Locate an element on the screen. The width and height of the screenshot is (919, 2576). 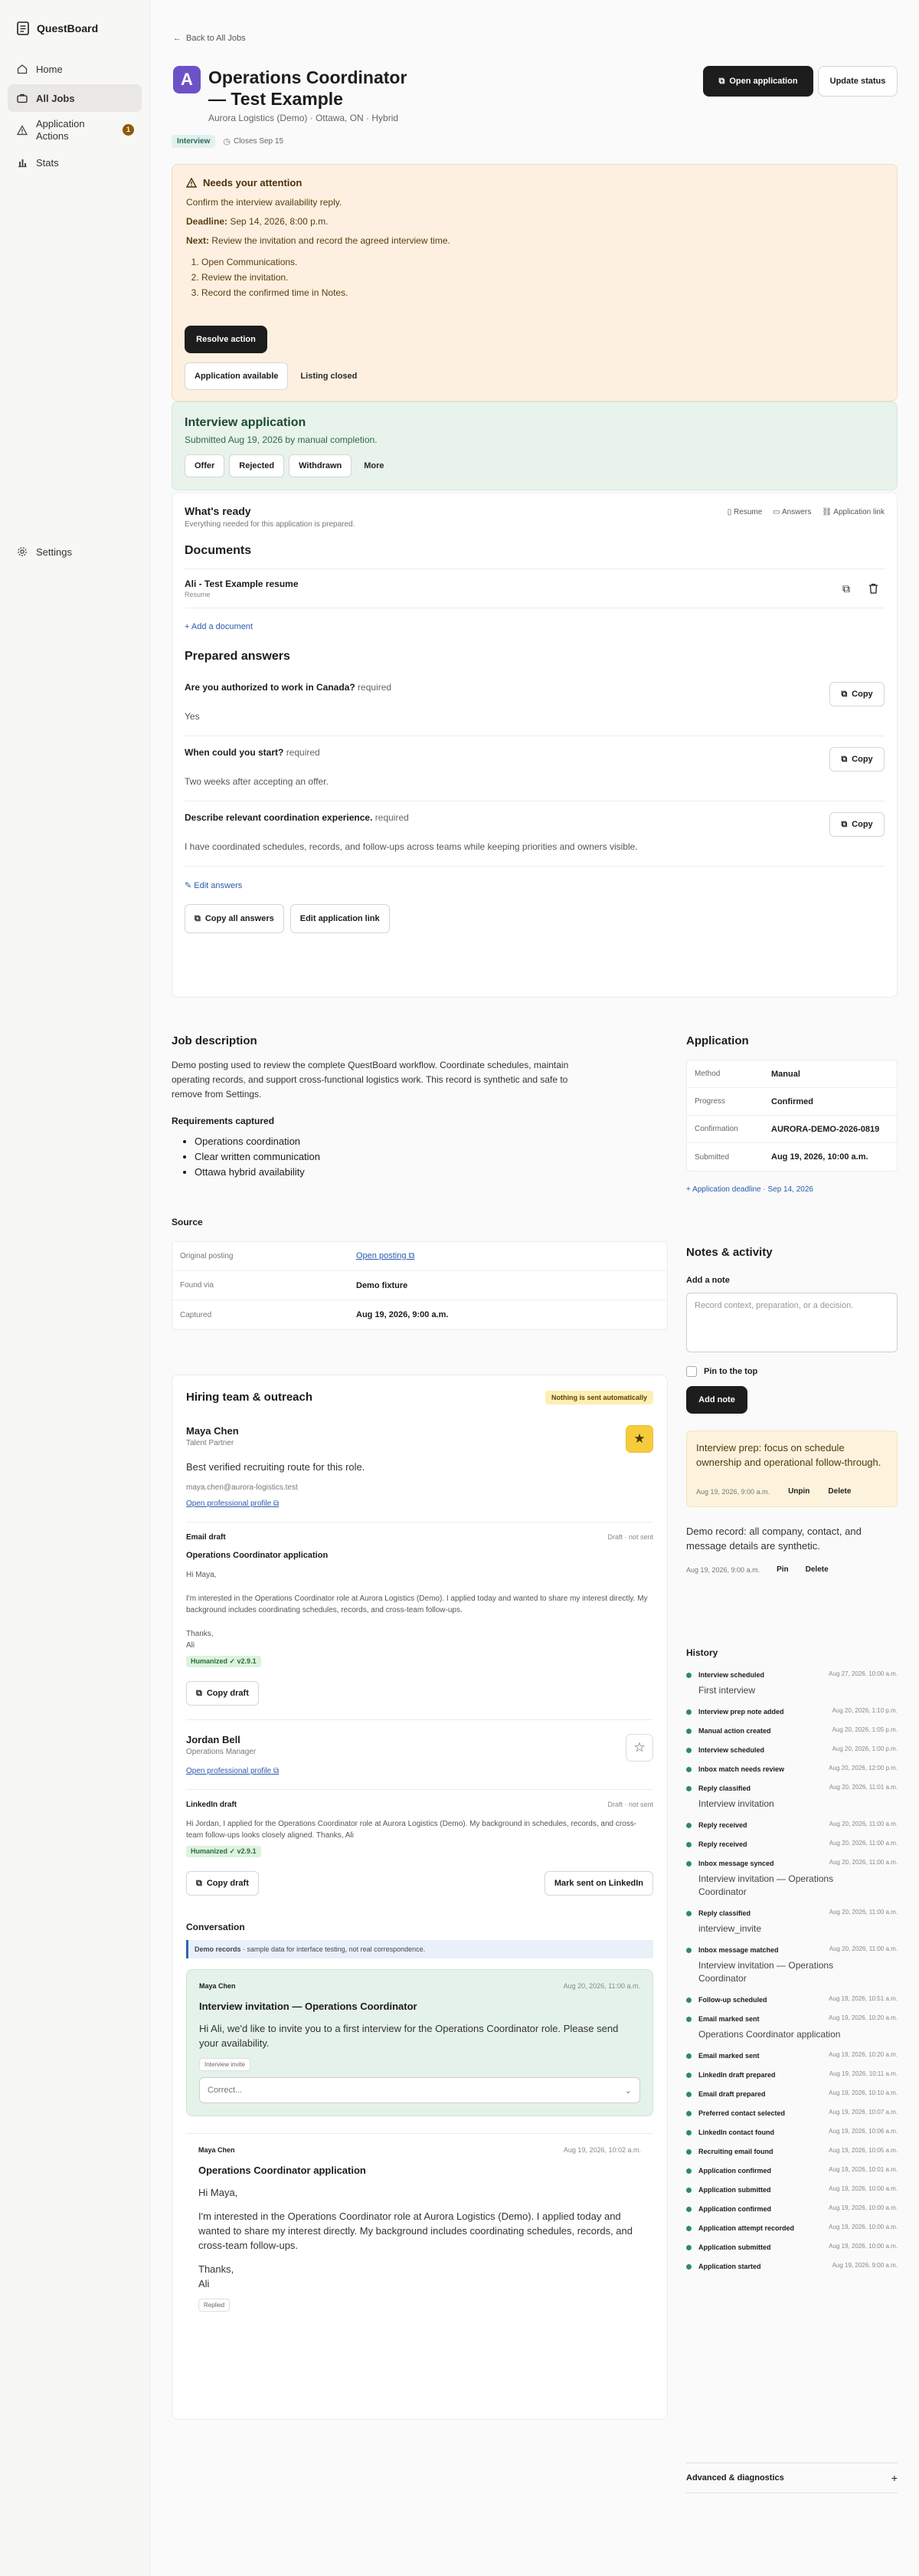
document-name: Ali - Test Example resume is located at coordinates (242, 583).